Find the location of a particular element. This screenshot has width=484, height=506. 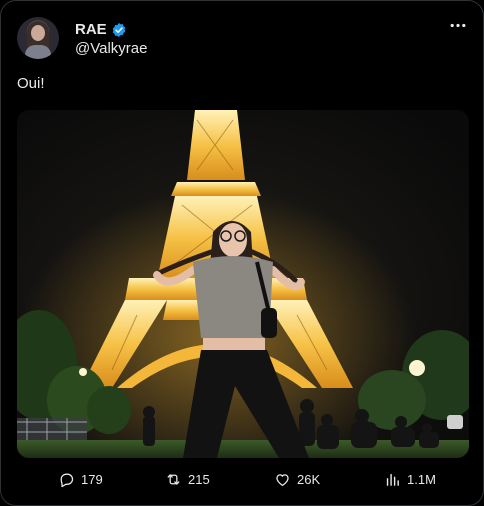

avatar is located at coordinates (38, 38).